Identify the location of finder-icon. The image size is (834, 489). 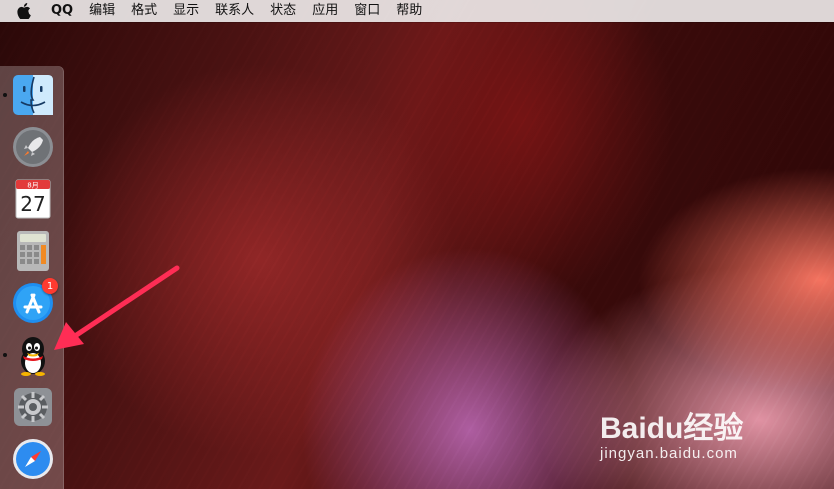
(33, 95).